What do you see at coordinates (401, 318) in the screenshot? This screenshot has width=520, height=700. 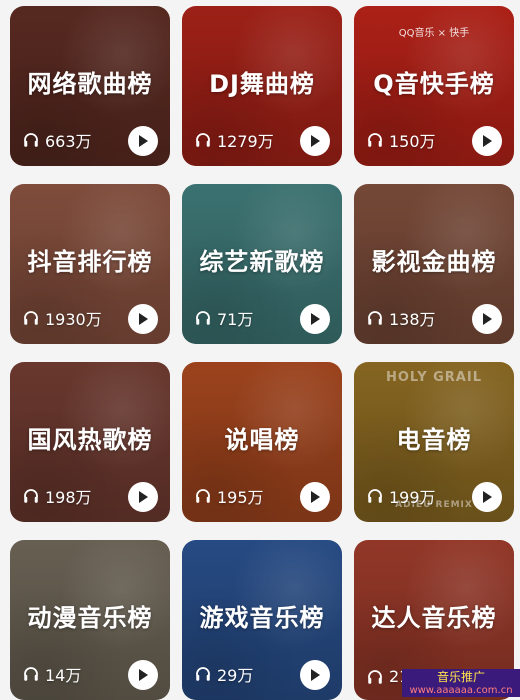 I see `play-count: 138万` at bounding box center [401, 318].